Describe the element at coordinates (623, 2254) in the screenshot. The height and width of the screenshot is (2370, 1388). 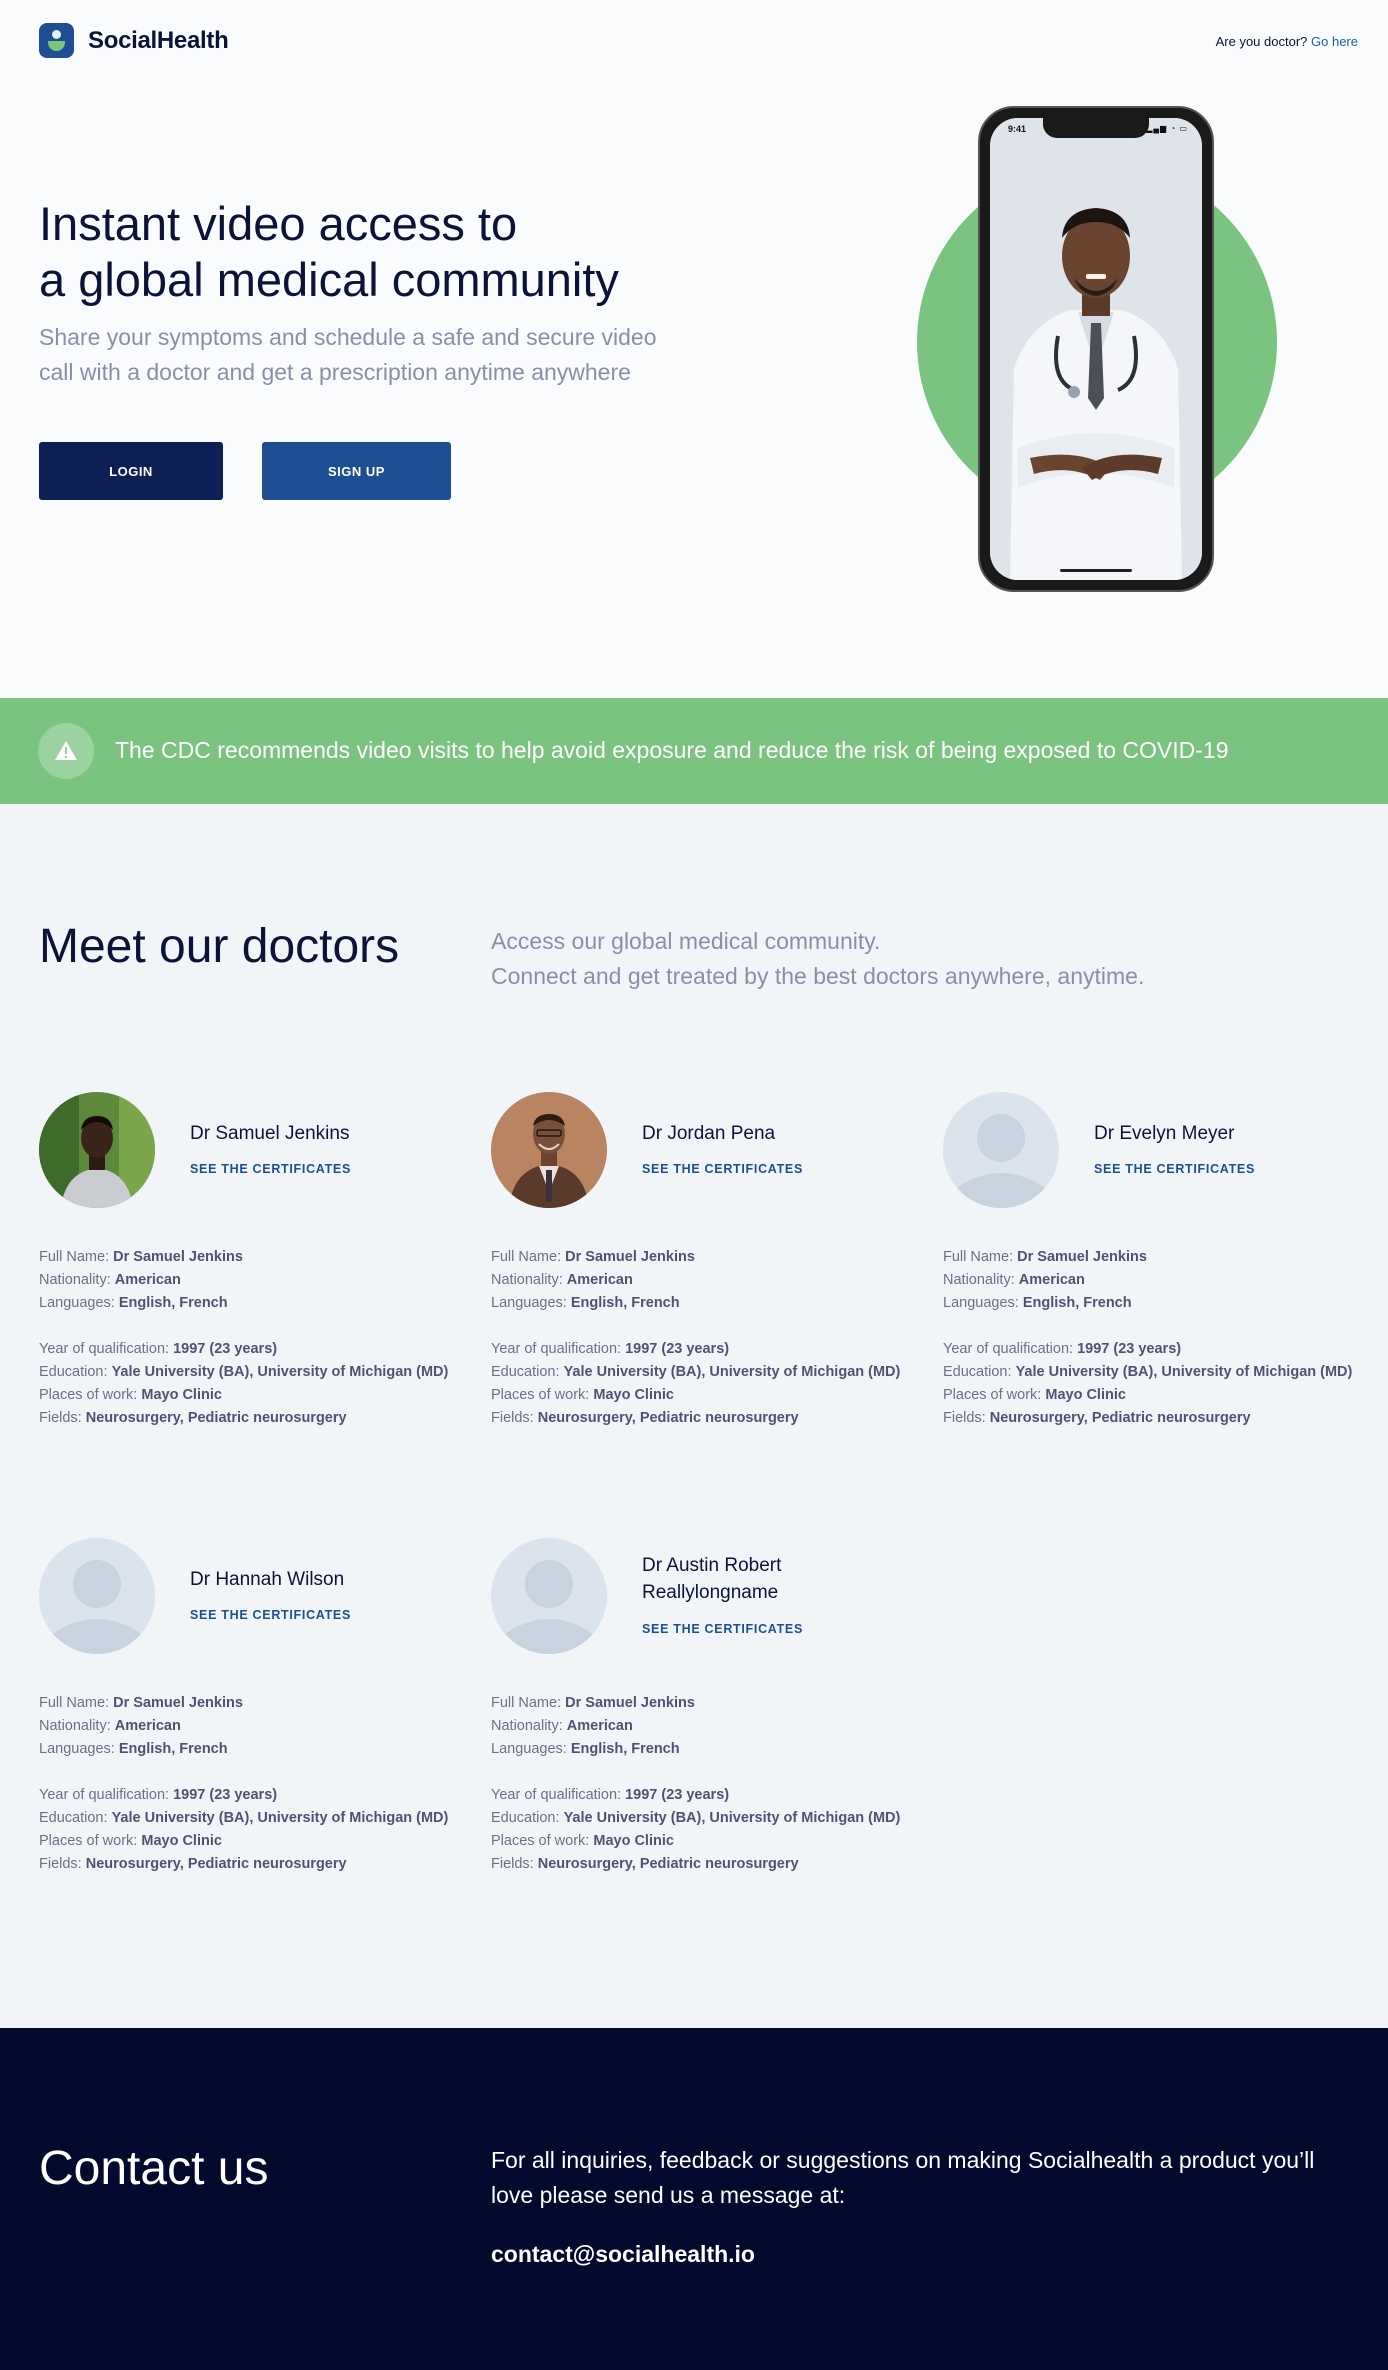
I see `contact-email-link: contact@socialhealth.io` at that location.